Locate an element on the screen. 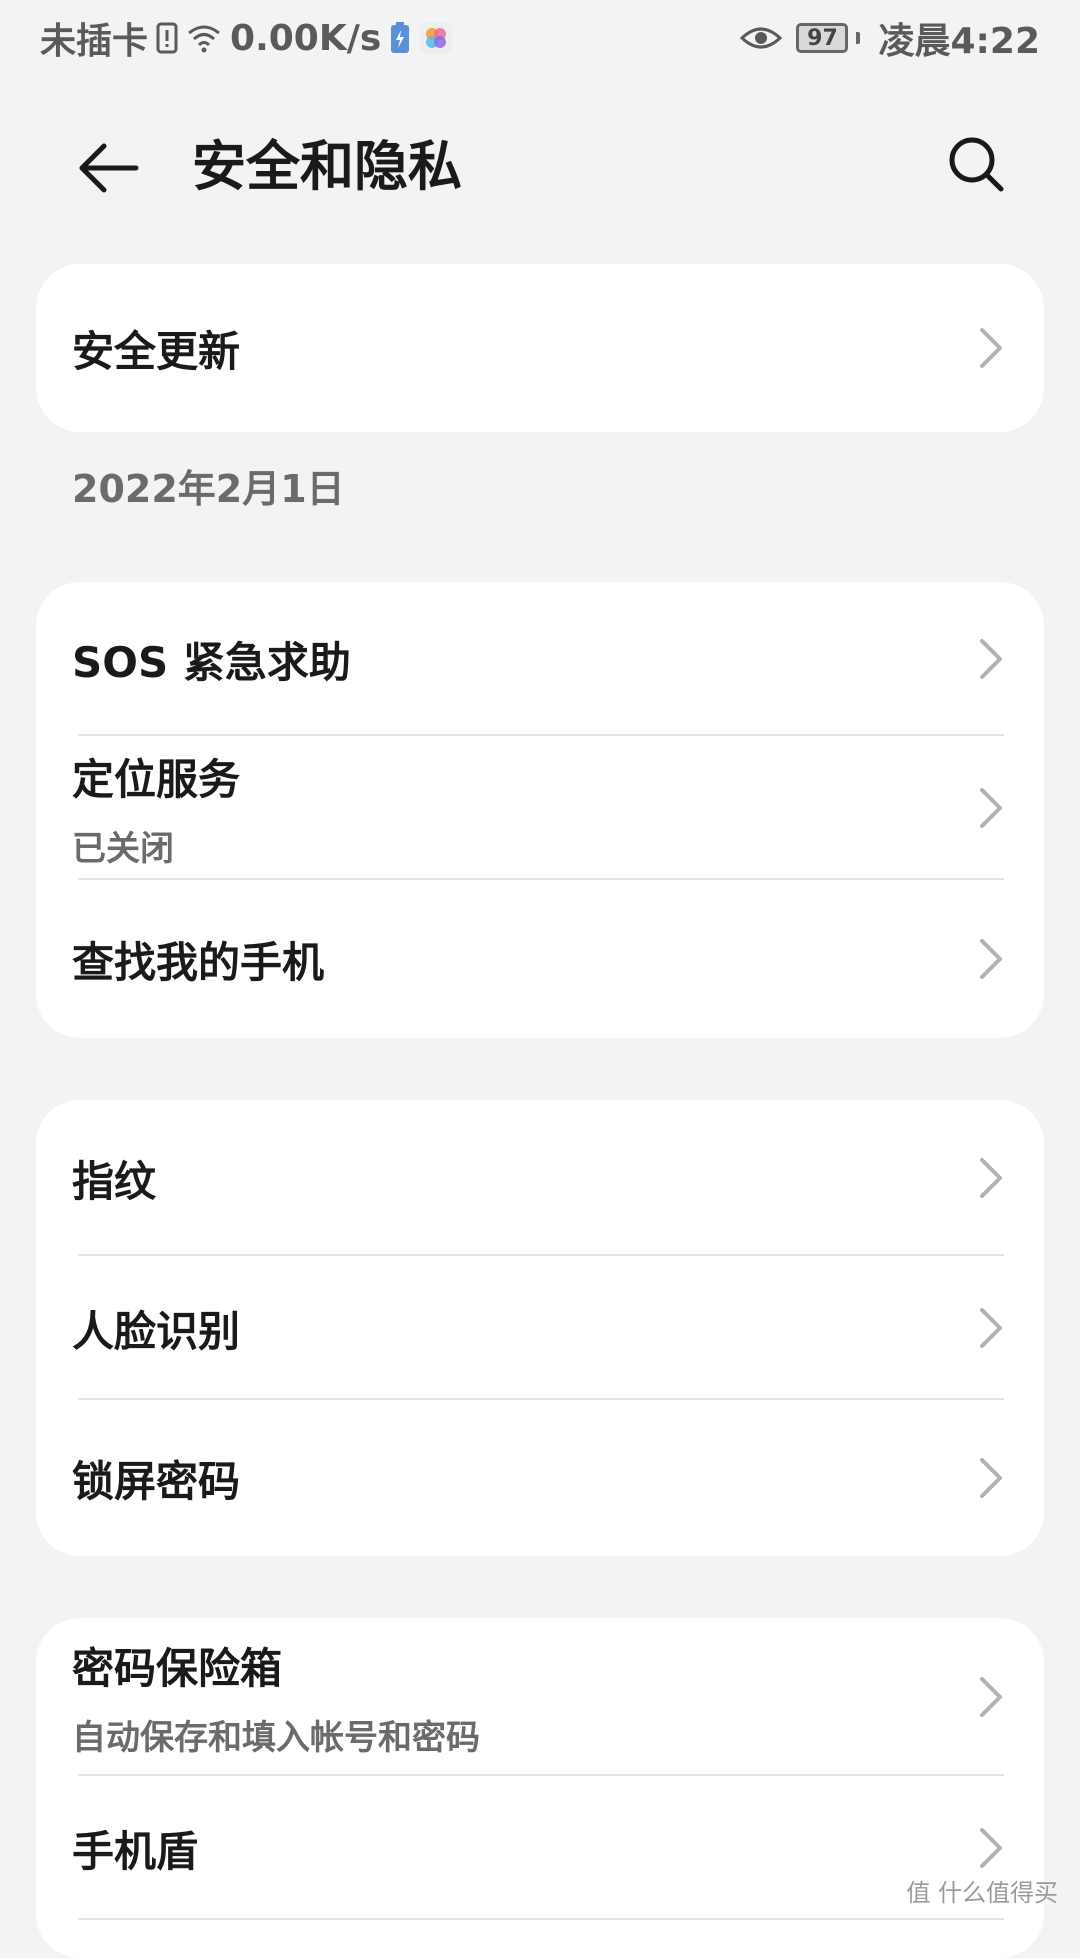 This screenshot has height=1958, width=1080. find-my-phone-row: 查找我的手机 is located at coordinates (540, 959).